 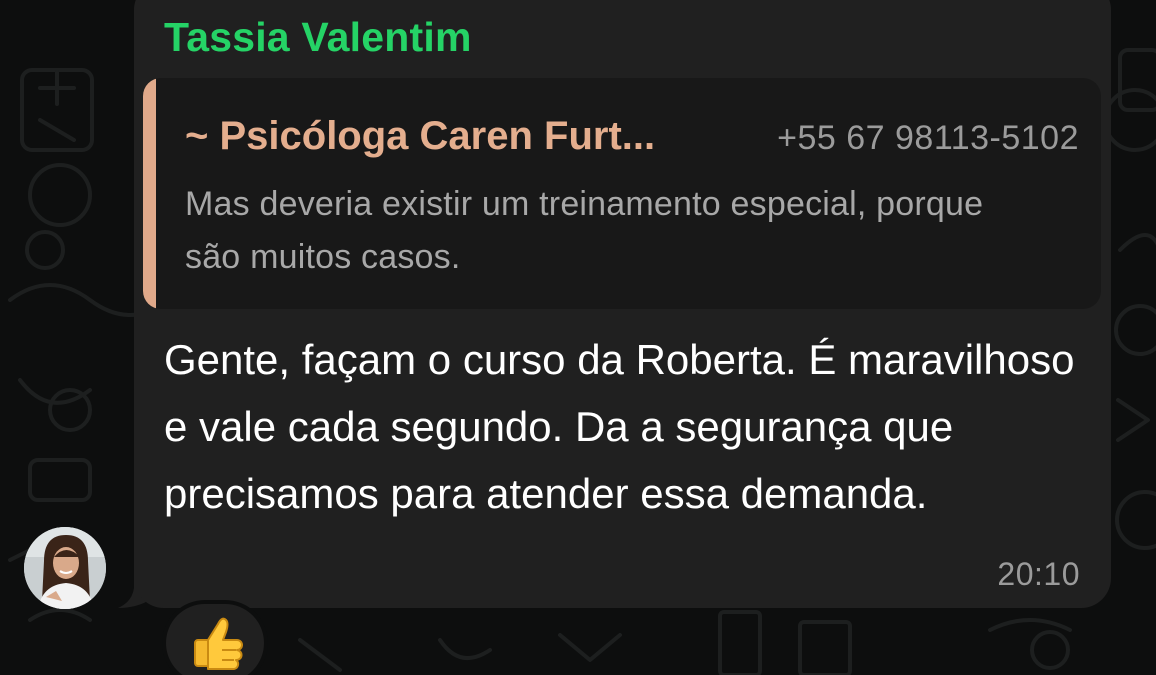 What do you see at coordinates (149, 193) in the screenshot?
I see `quote-accent-bar` at bounding box center [149, 193].